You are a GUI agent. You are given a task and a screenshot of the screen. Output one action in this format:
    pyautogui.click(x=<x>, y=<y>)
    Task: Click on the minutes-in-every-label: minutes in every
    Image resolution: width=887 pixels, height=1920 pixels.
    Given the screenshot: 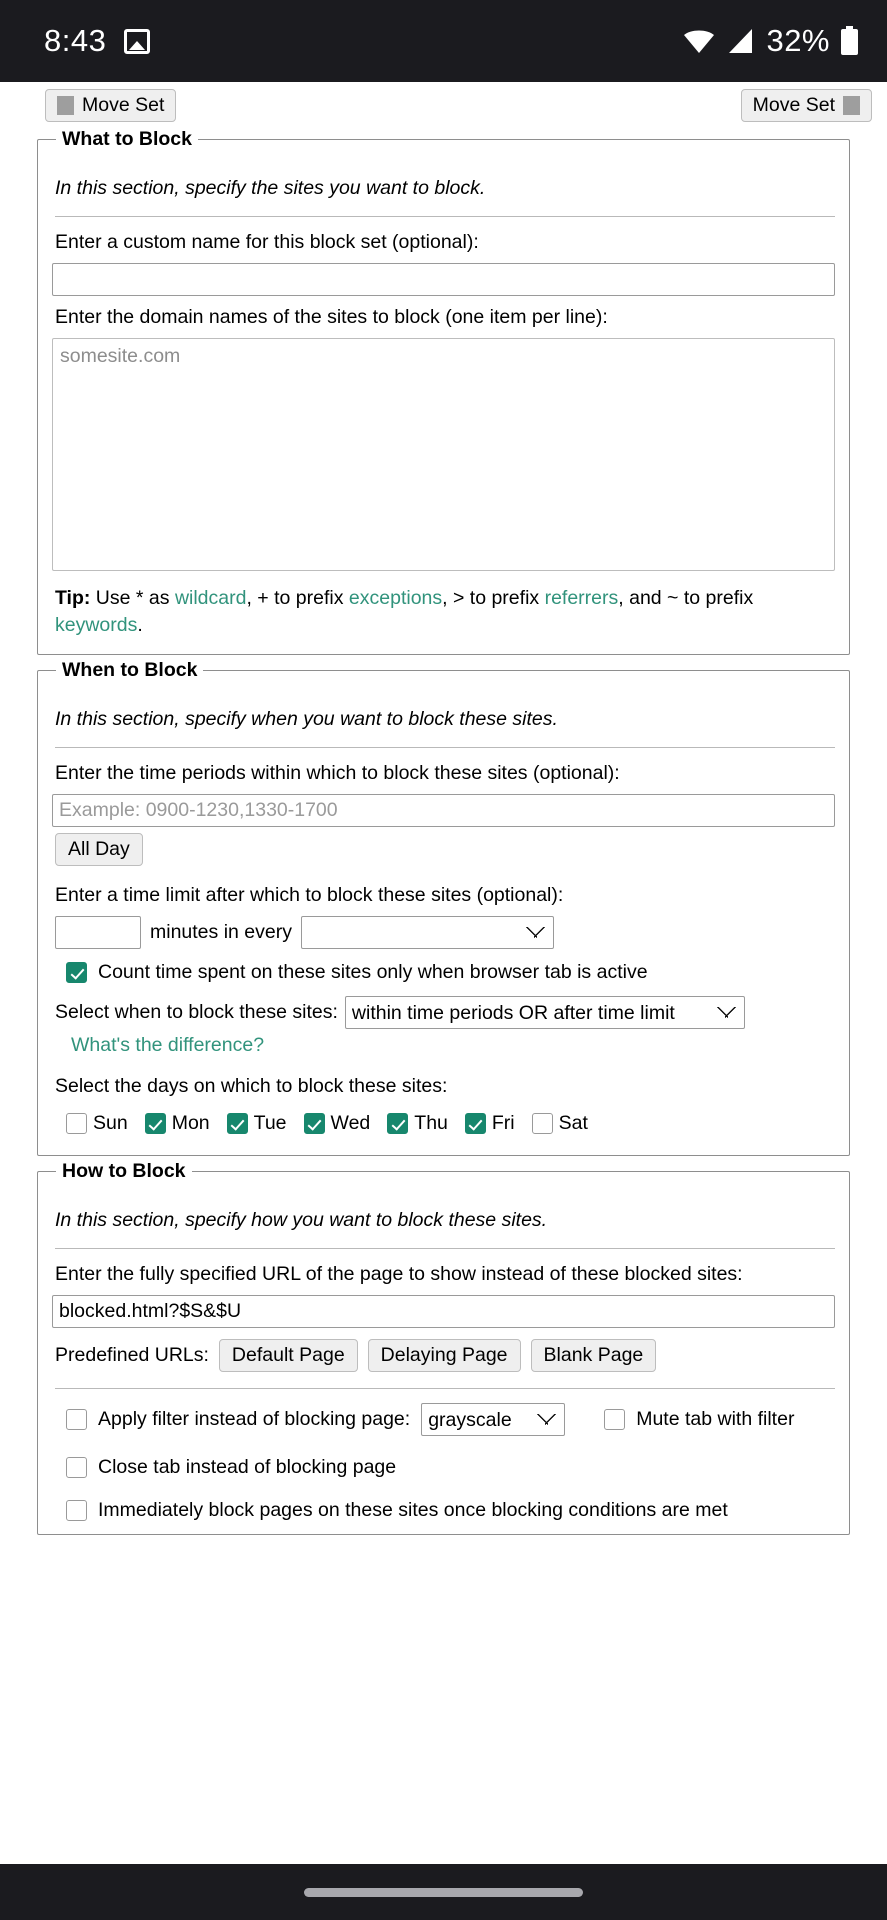 What is the action you would take?
    pyautogui.click(x=221, y=932)
    